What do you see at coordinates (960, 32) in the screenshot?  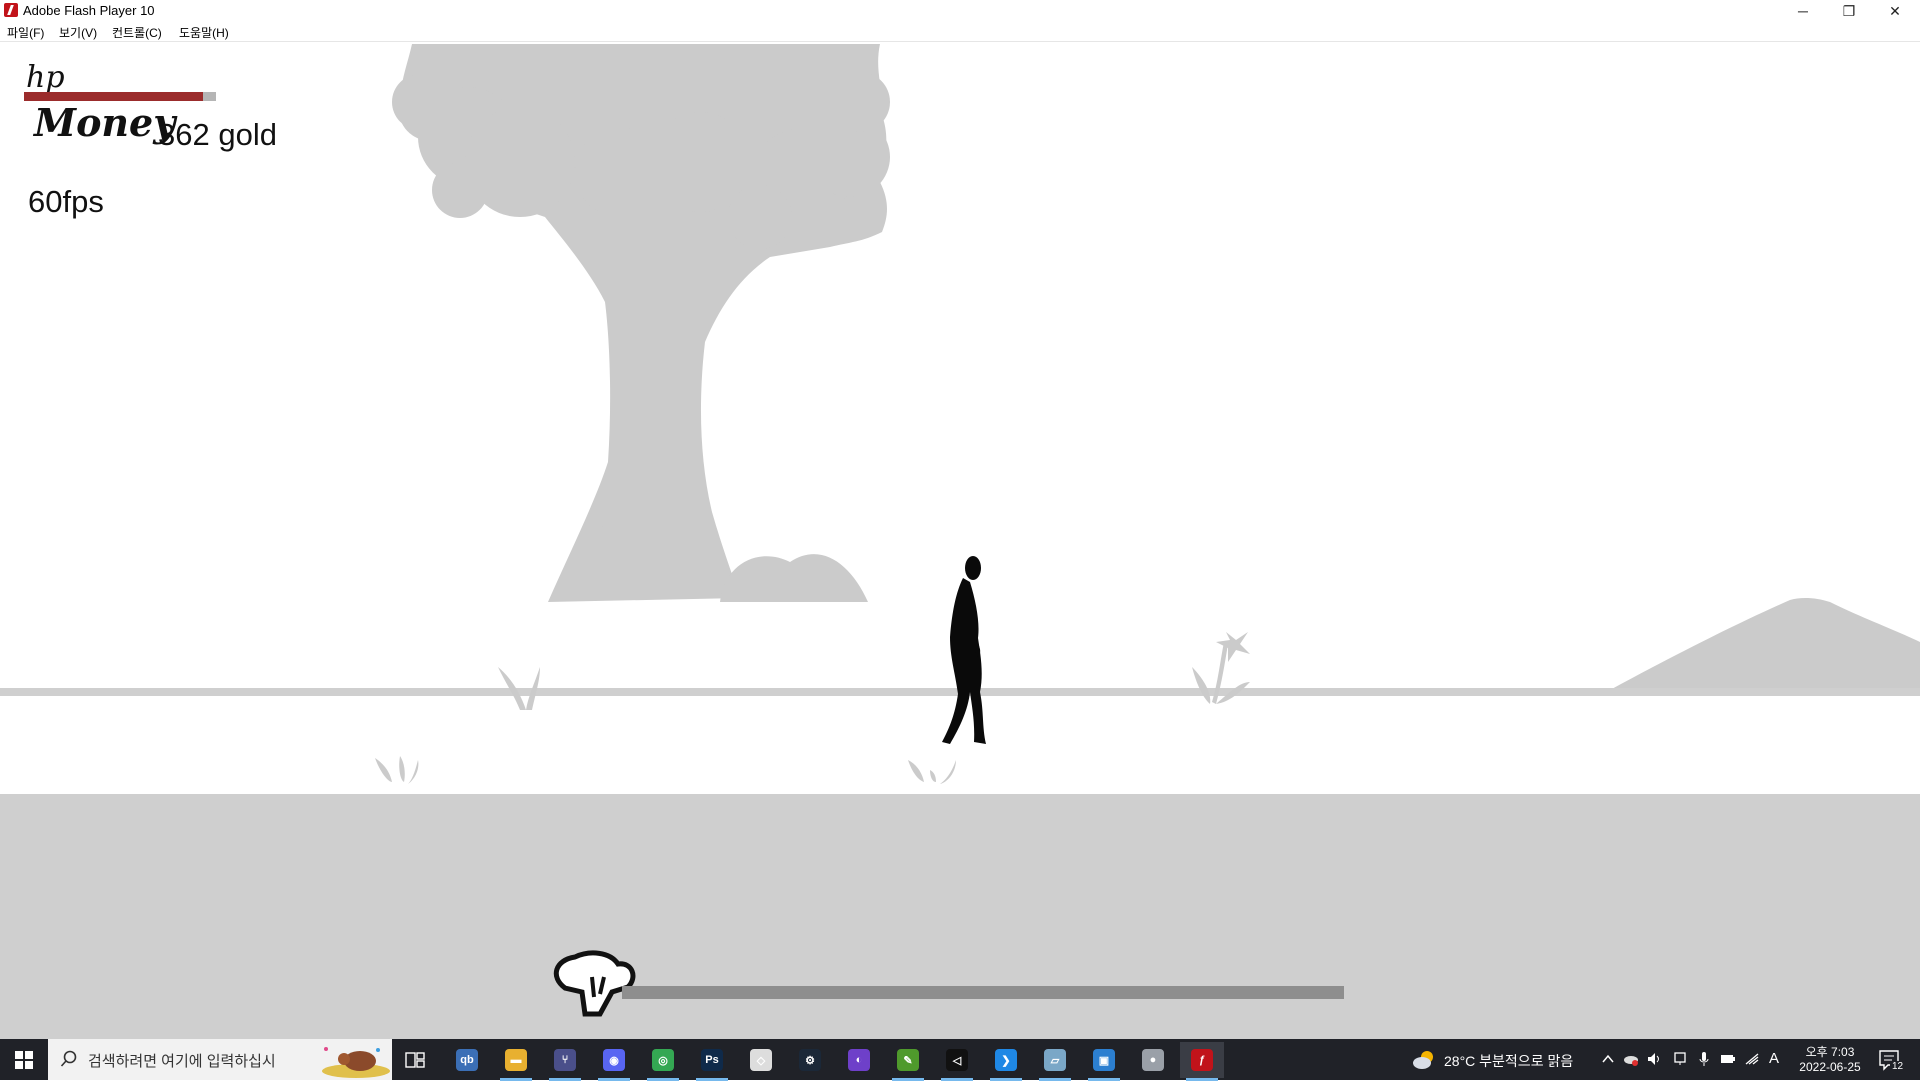 I see `menu-bar: 파일(F) 보기(V) 컨트롤(C) 도움말(H)` at bounding box center [960, 32].